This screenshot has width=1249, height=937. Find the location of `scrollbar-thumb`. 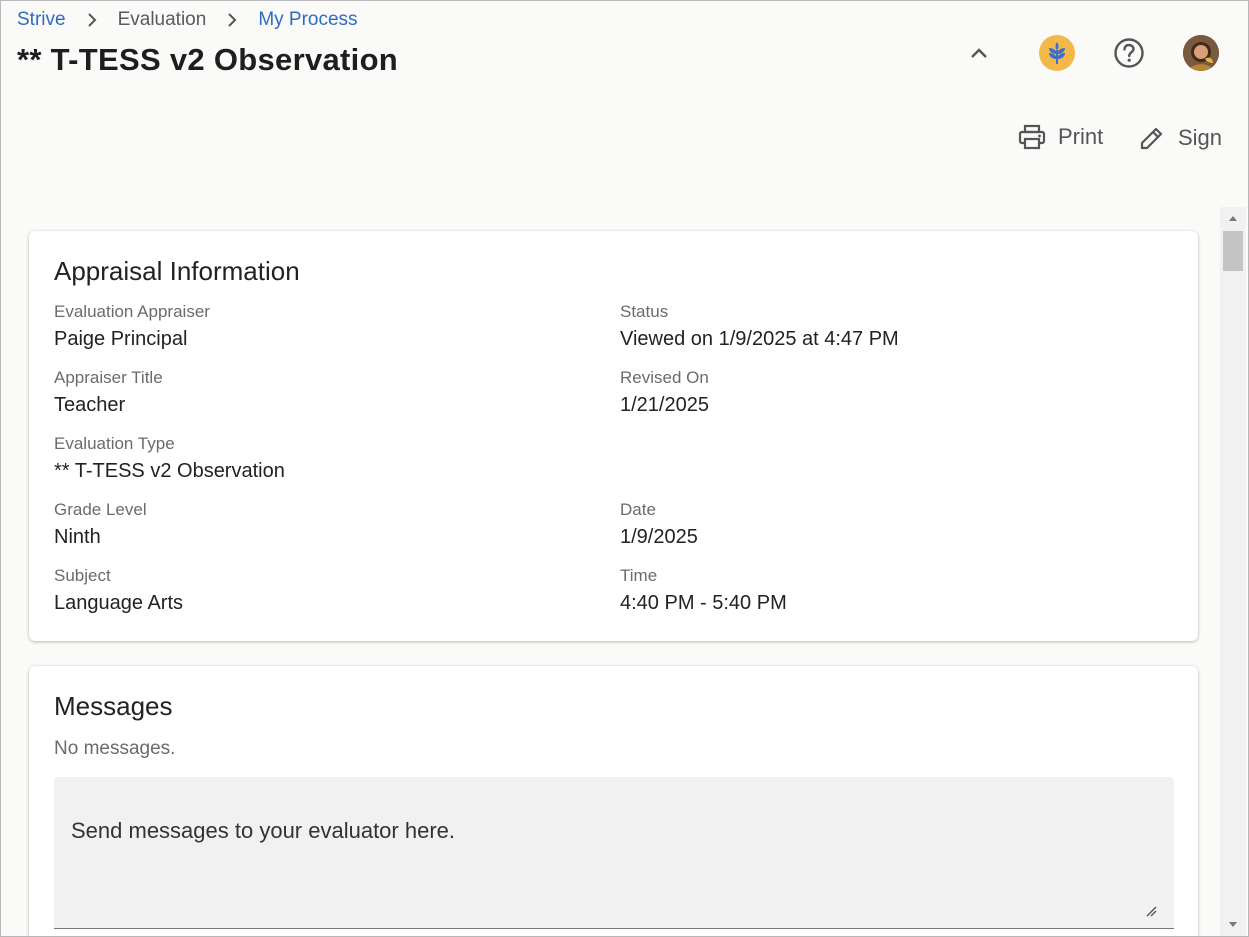

scrollbar-thumb is located at coordinates (1233, 251).